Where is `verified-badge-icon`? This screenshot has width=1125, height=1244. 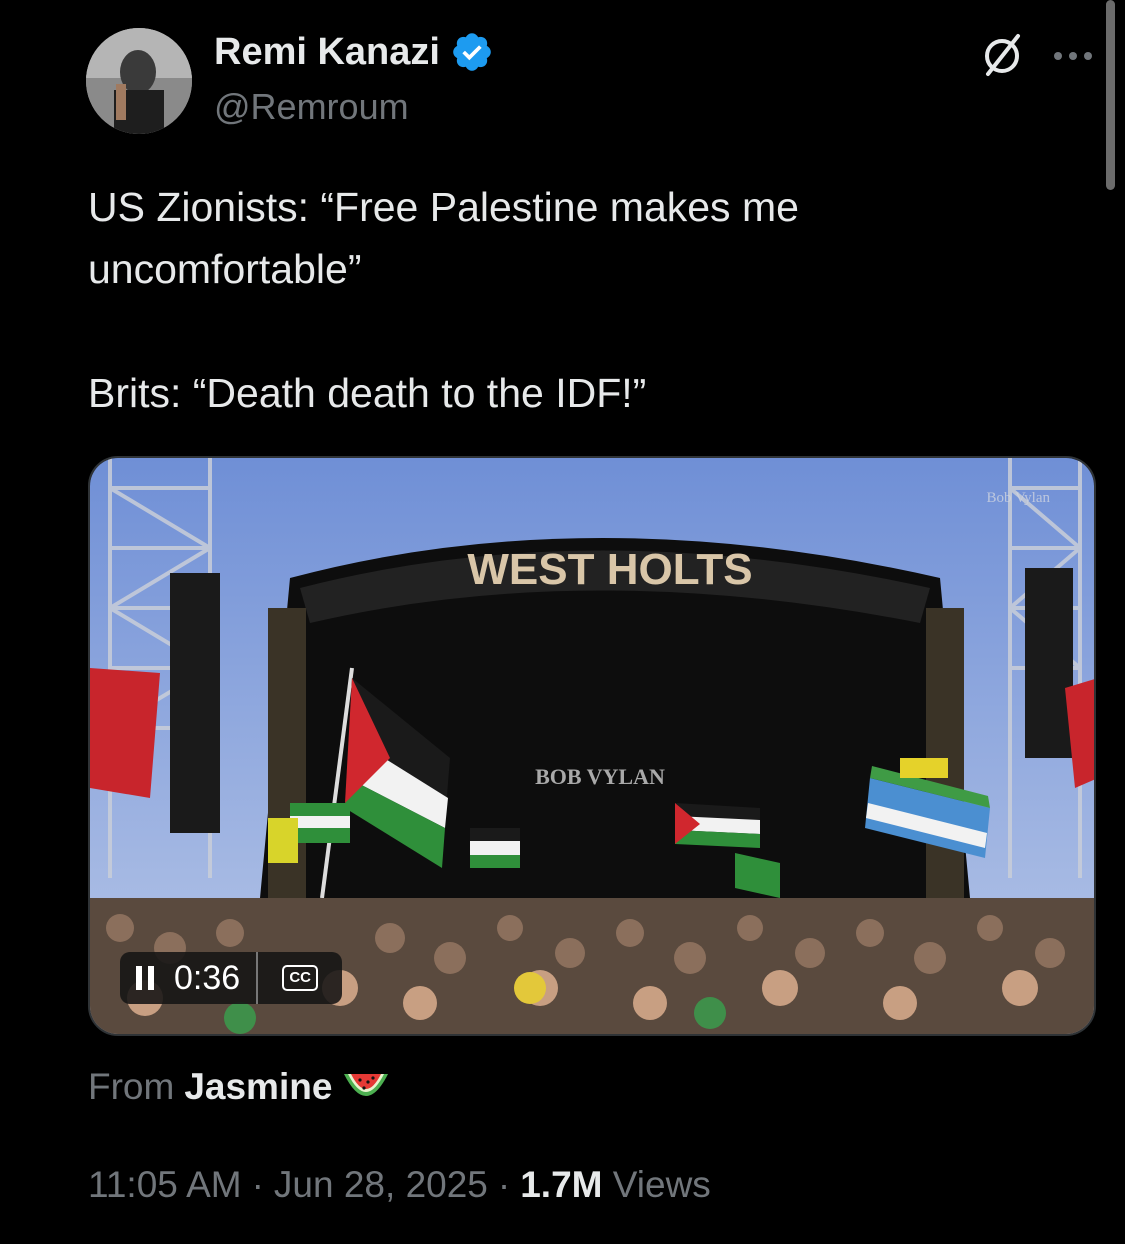 verified-badge-icon is located at coordinates (472, 52).